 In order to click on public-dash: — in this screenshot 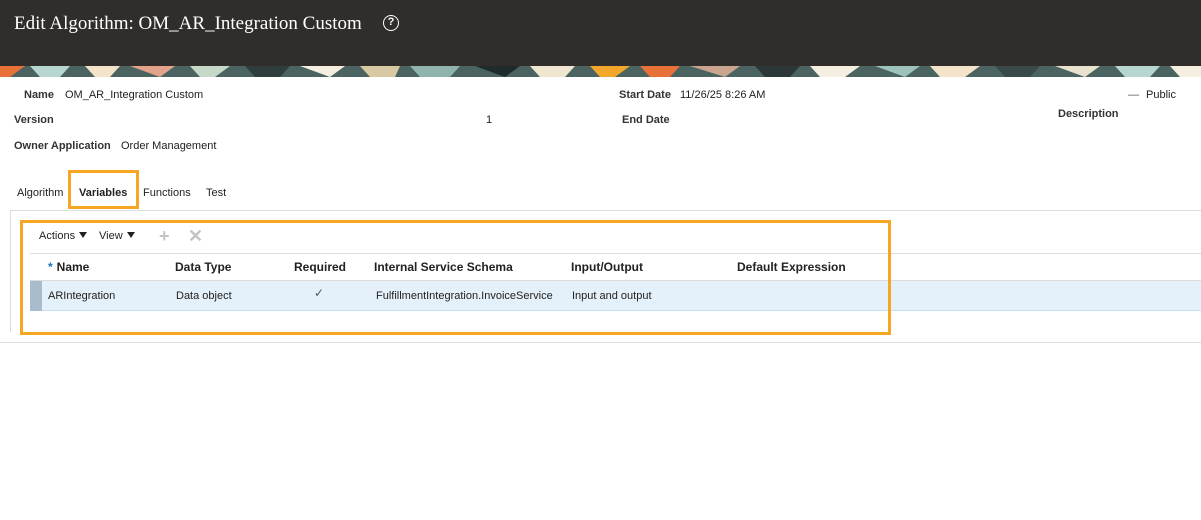, I will do `click(1133, 95)`.